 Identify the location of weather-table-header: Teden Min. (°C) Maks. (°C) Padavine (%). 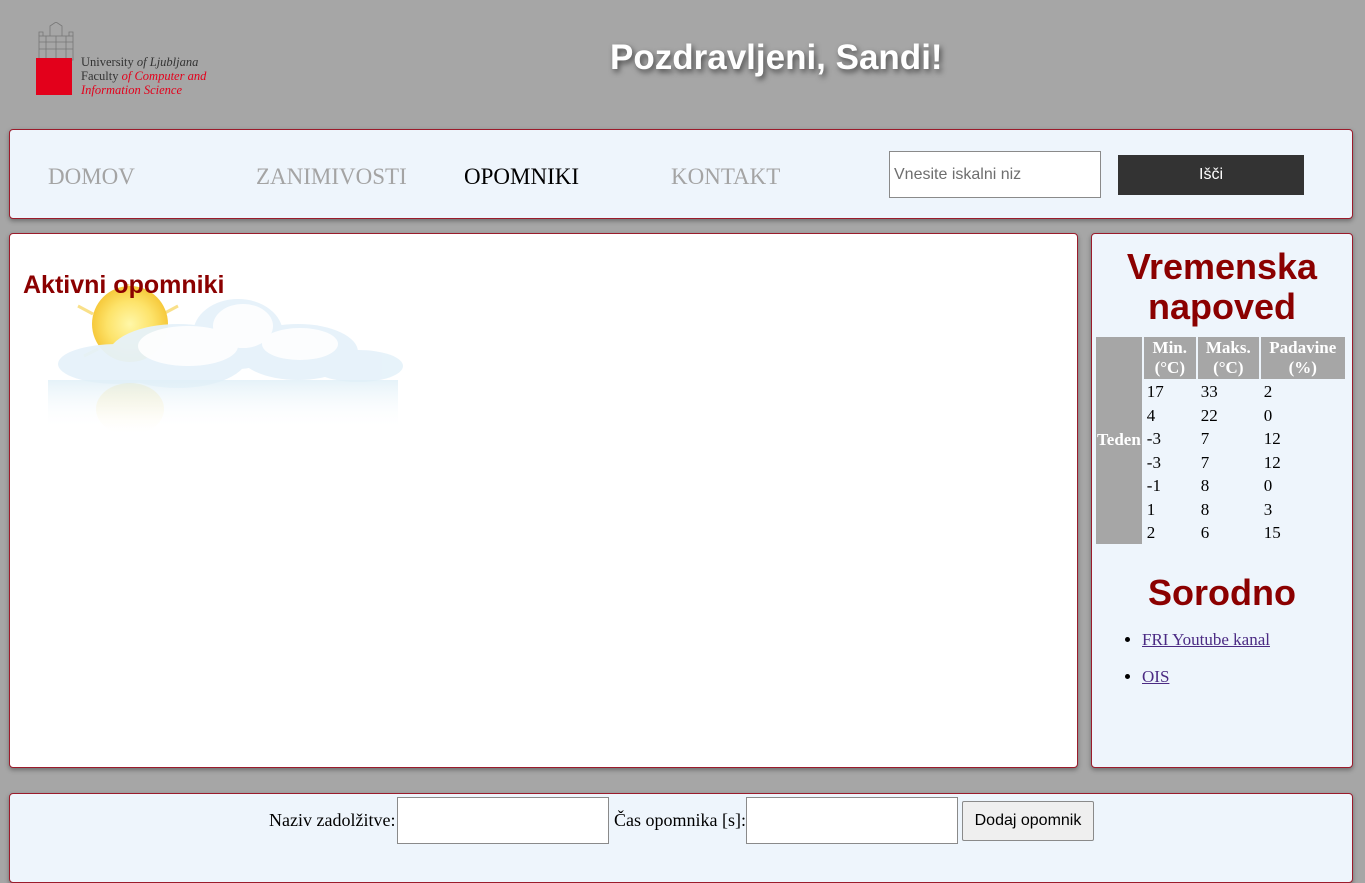
(1220, 440).